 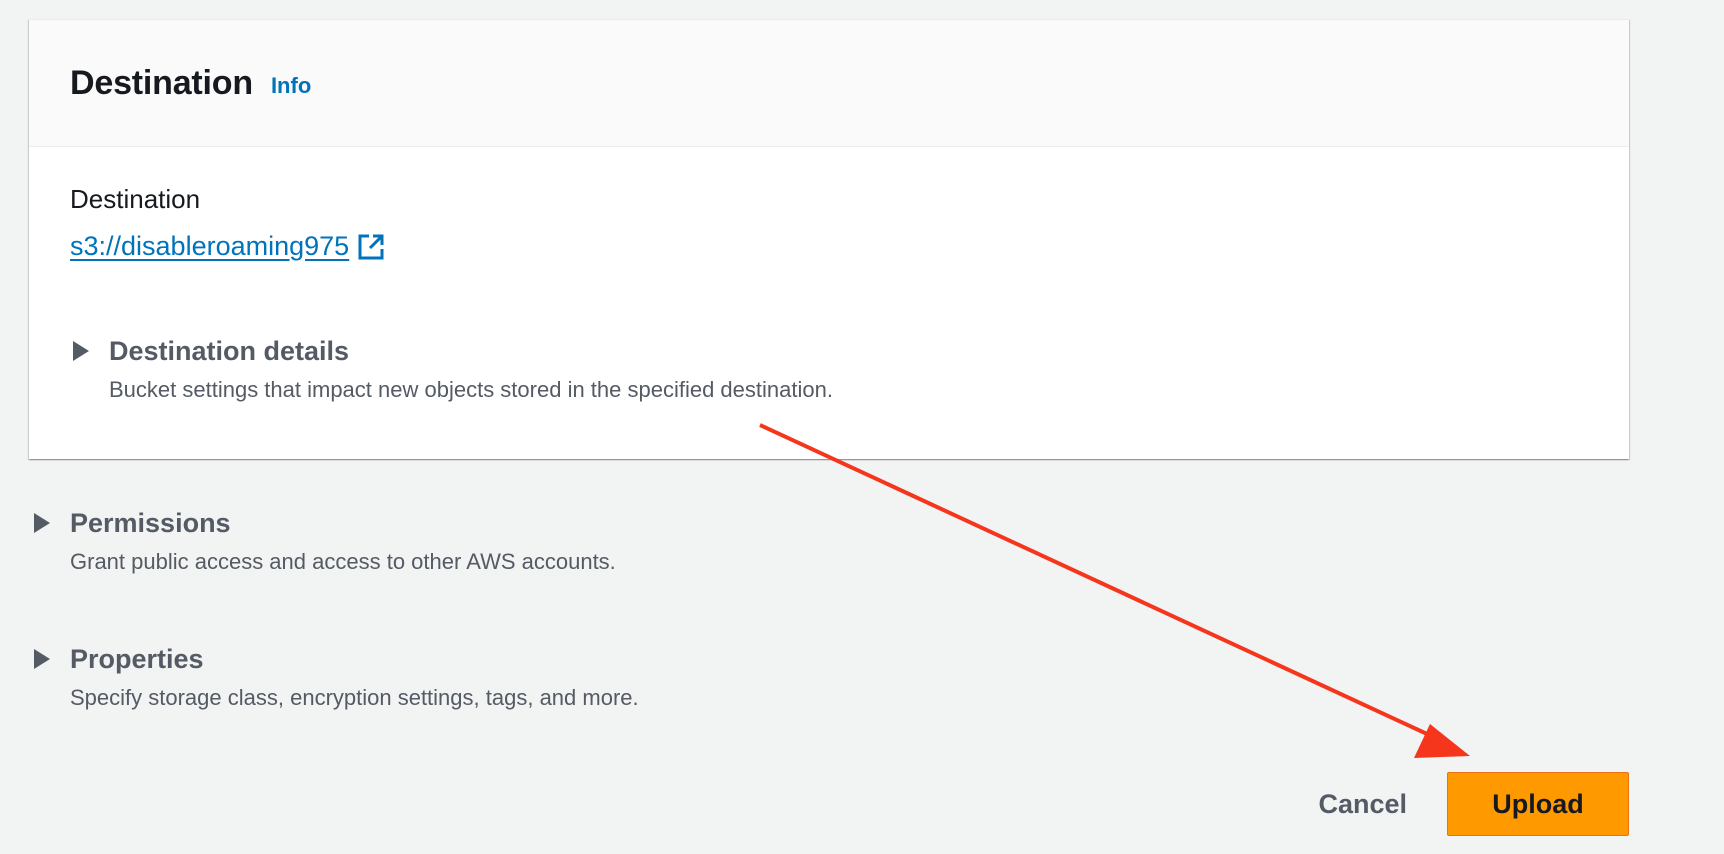 What do you see at coordinates (1538, 804) in the screenshot?
I see `upload-button: Upload` at bounding box center [1538, 804].